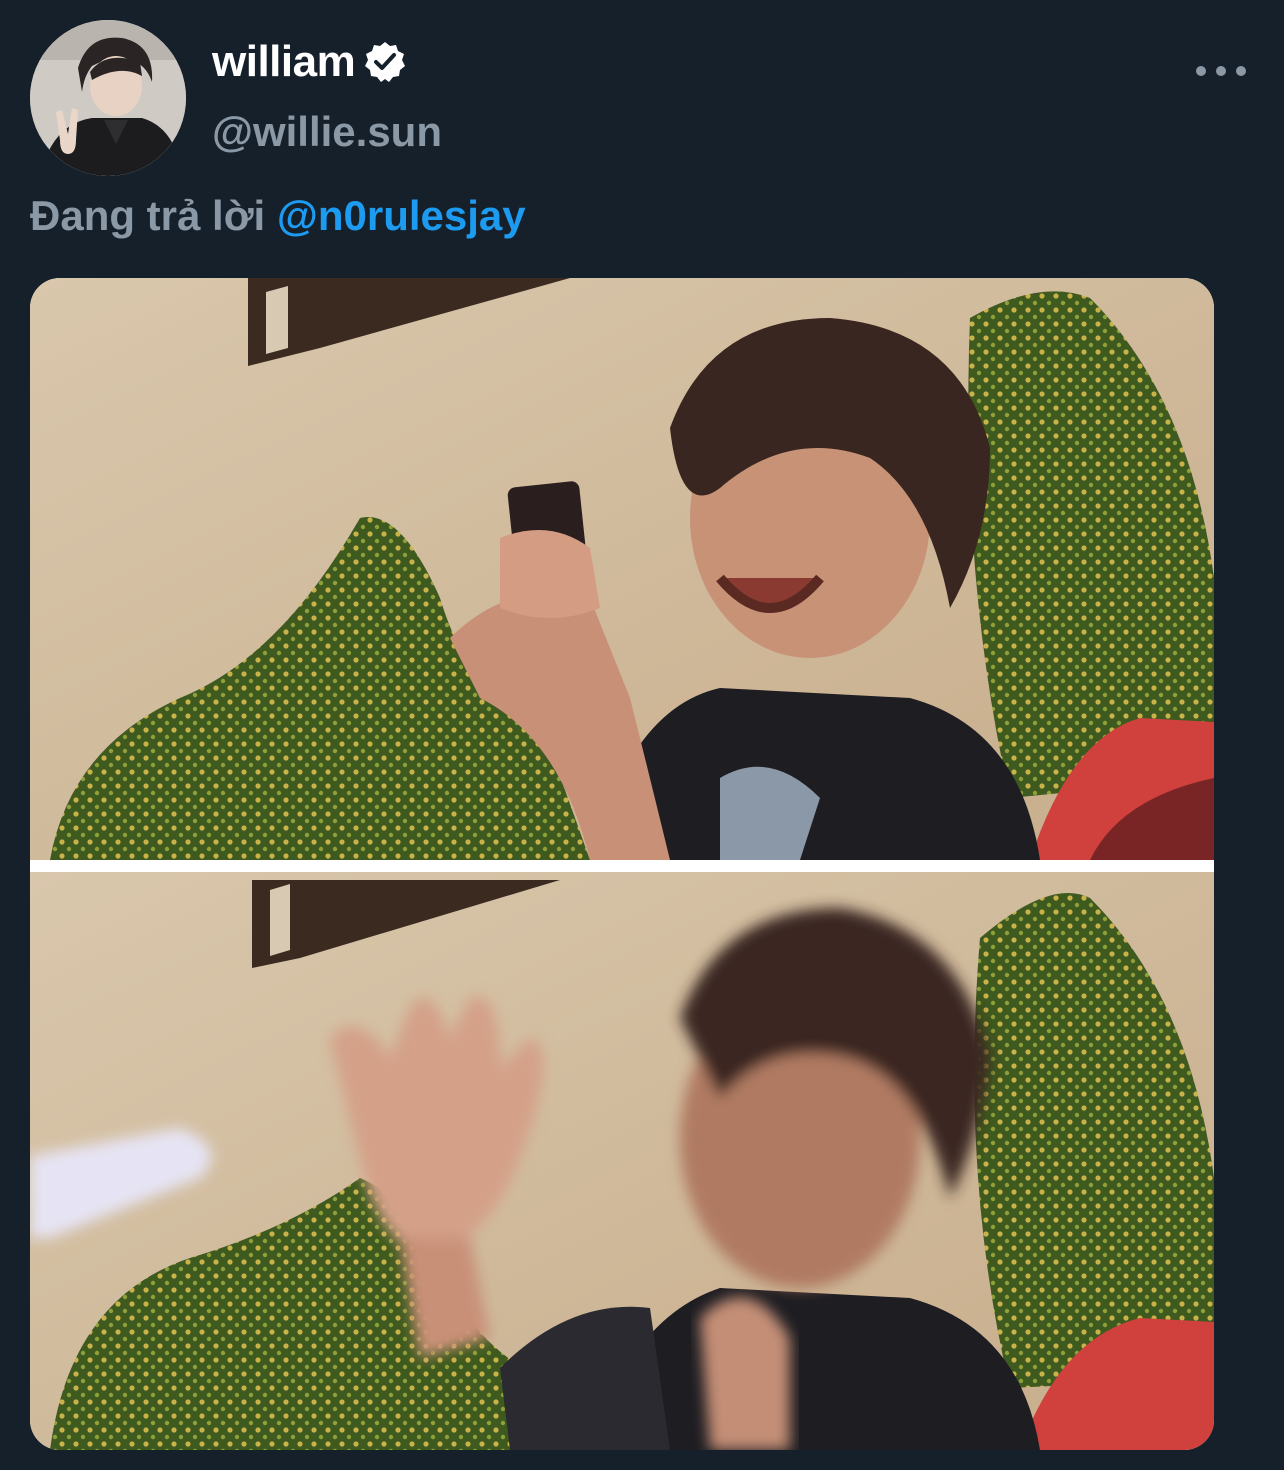 The image size is (1284, 1470). Describe the element at coordinates (148, 215) in the screenshot. I see `replying-to-label: Đang trả lời` at that location.